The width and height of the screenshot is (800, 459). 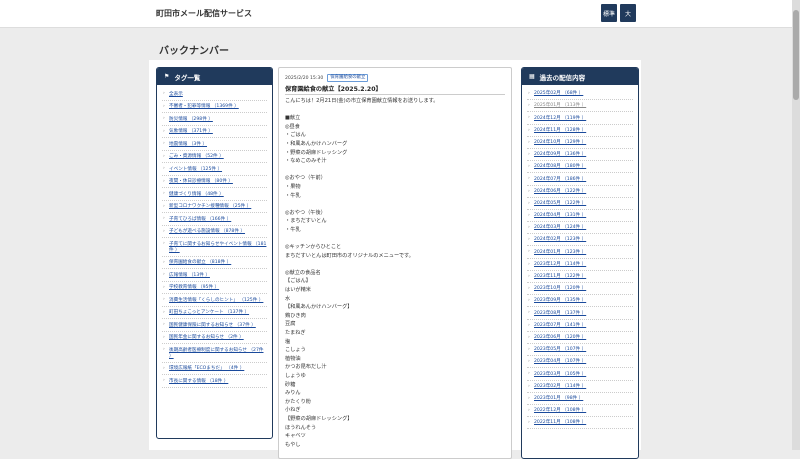 I want to click on message-line: ◎昼食, so click(x=292, y=126).